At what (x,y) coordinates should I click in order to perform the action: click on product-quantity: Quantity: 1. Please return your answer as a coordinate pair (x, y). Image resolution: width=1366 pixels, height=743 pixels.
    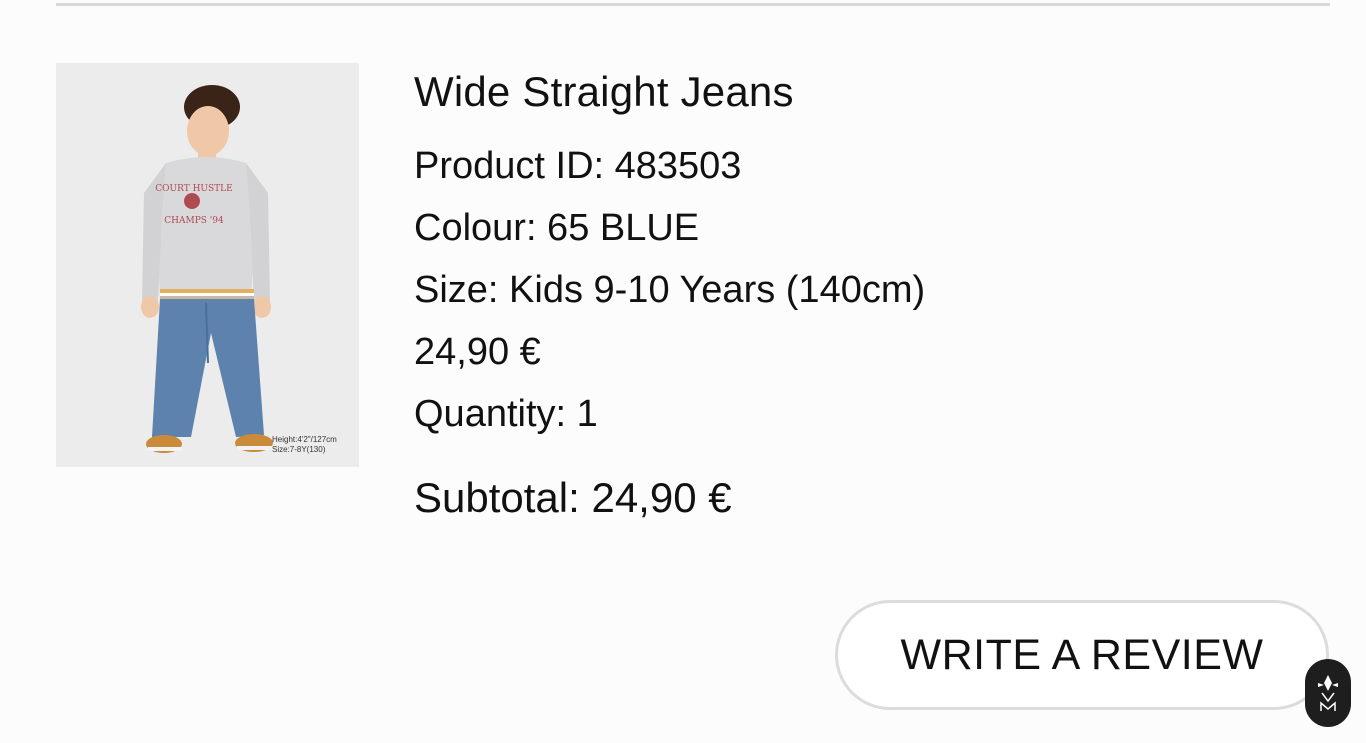
    Looking at the image, I should click on (506, 414).